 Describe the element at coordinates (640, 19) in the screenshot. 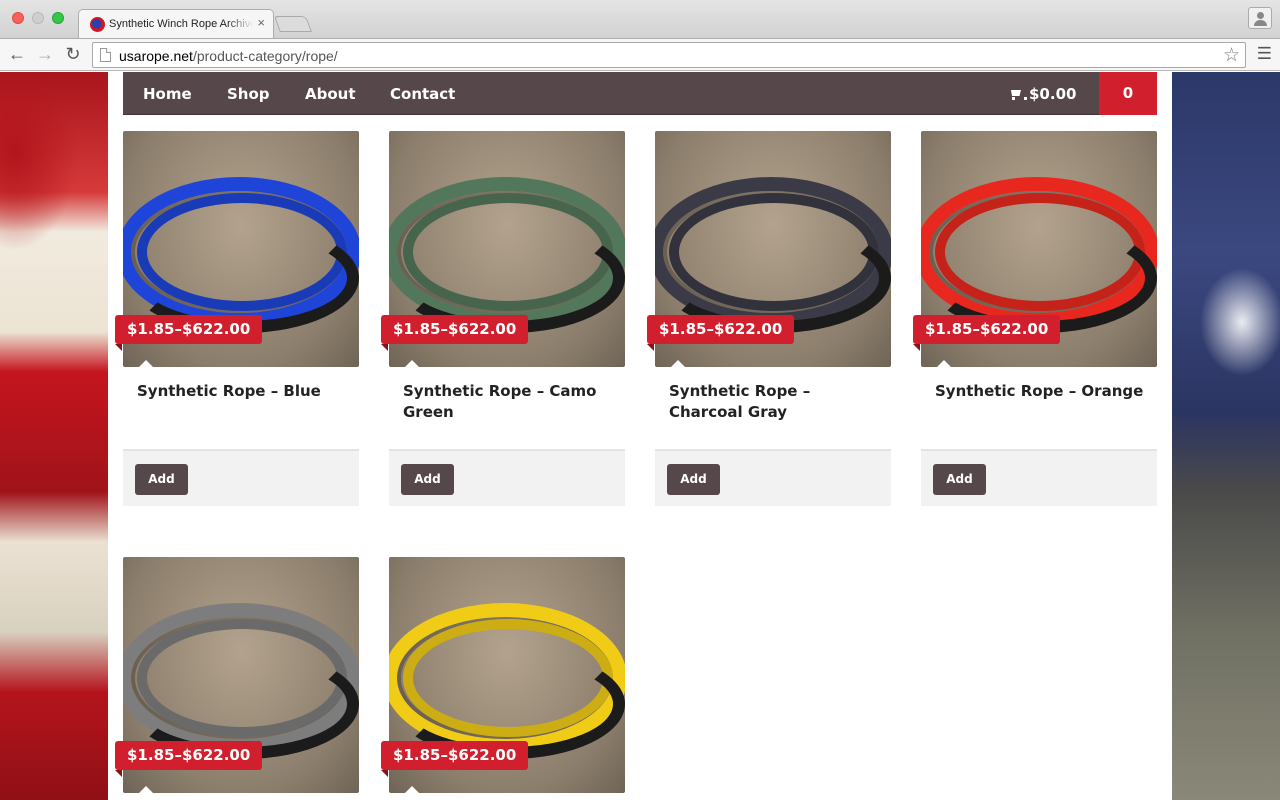

I see `browser-titlebar: Synthetic Winch Rope Archives ×` at that location.